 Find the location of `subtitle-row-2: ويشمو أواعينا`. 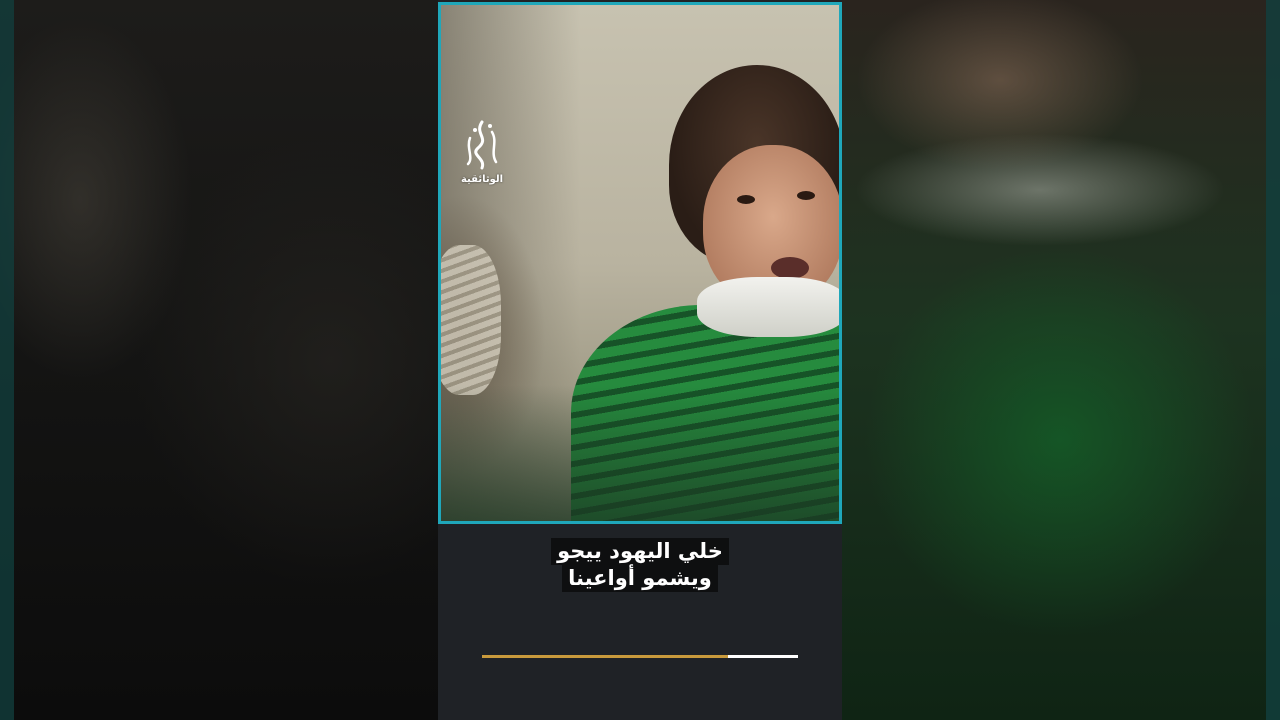

subtitle-row-2: ويشمو أواعينا is located at coordinates (640, 578).